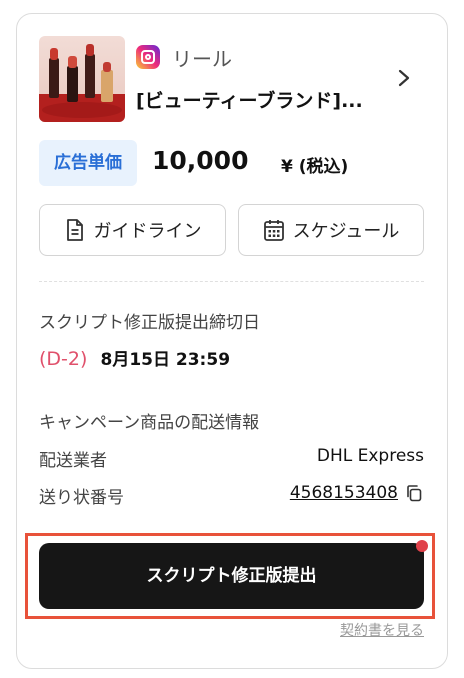 The image size is (464, 678). I want to click on instagram-icon, so click(148, 57).